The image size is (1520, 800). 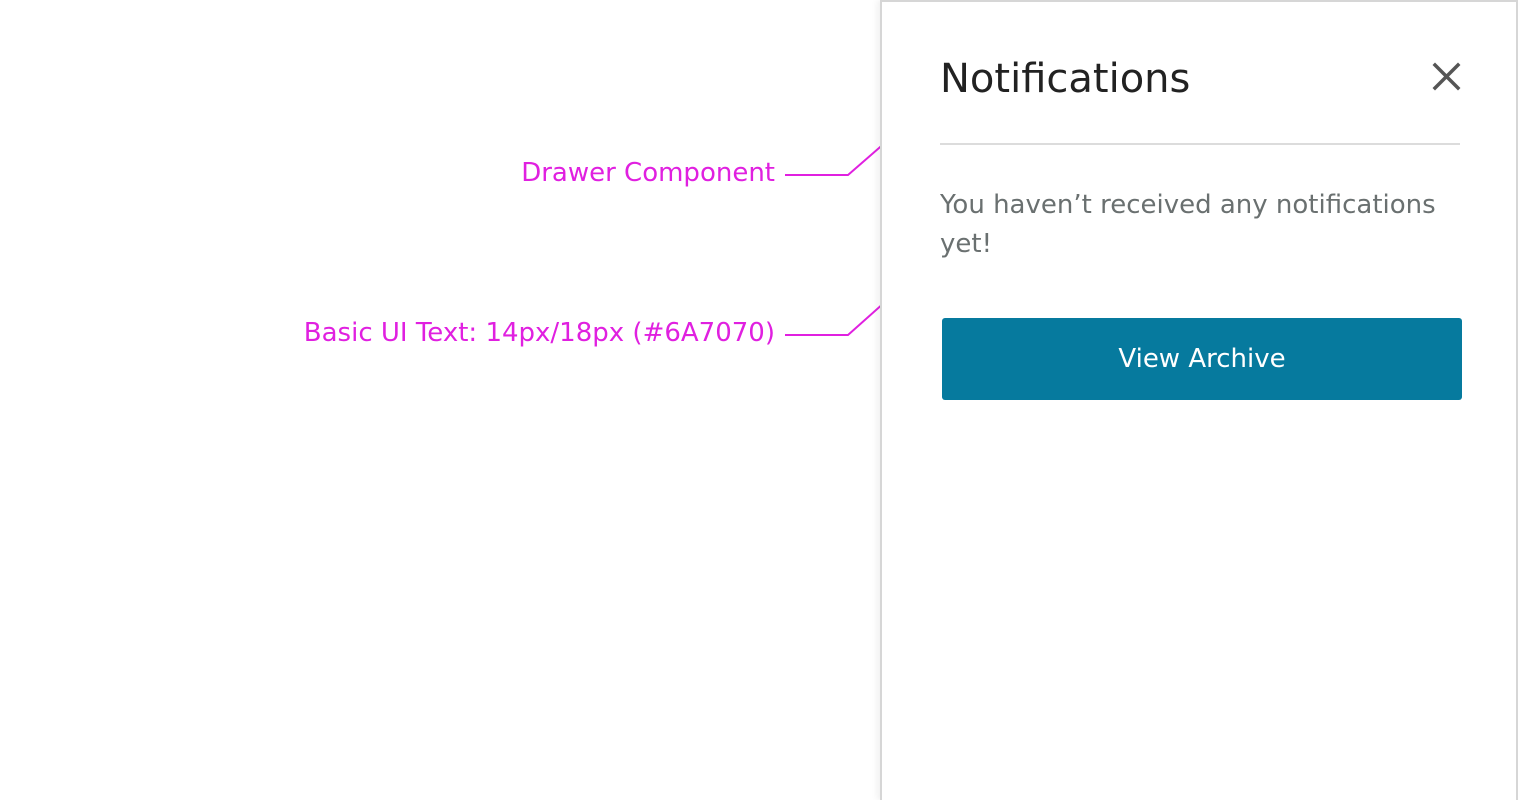 What do you see at coordinates (1202, 359) in the screenshot?
I see `view-archive-button: View Archive` at bounding box center [1202, 359].